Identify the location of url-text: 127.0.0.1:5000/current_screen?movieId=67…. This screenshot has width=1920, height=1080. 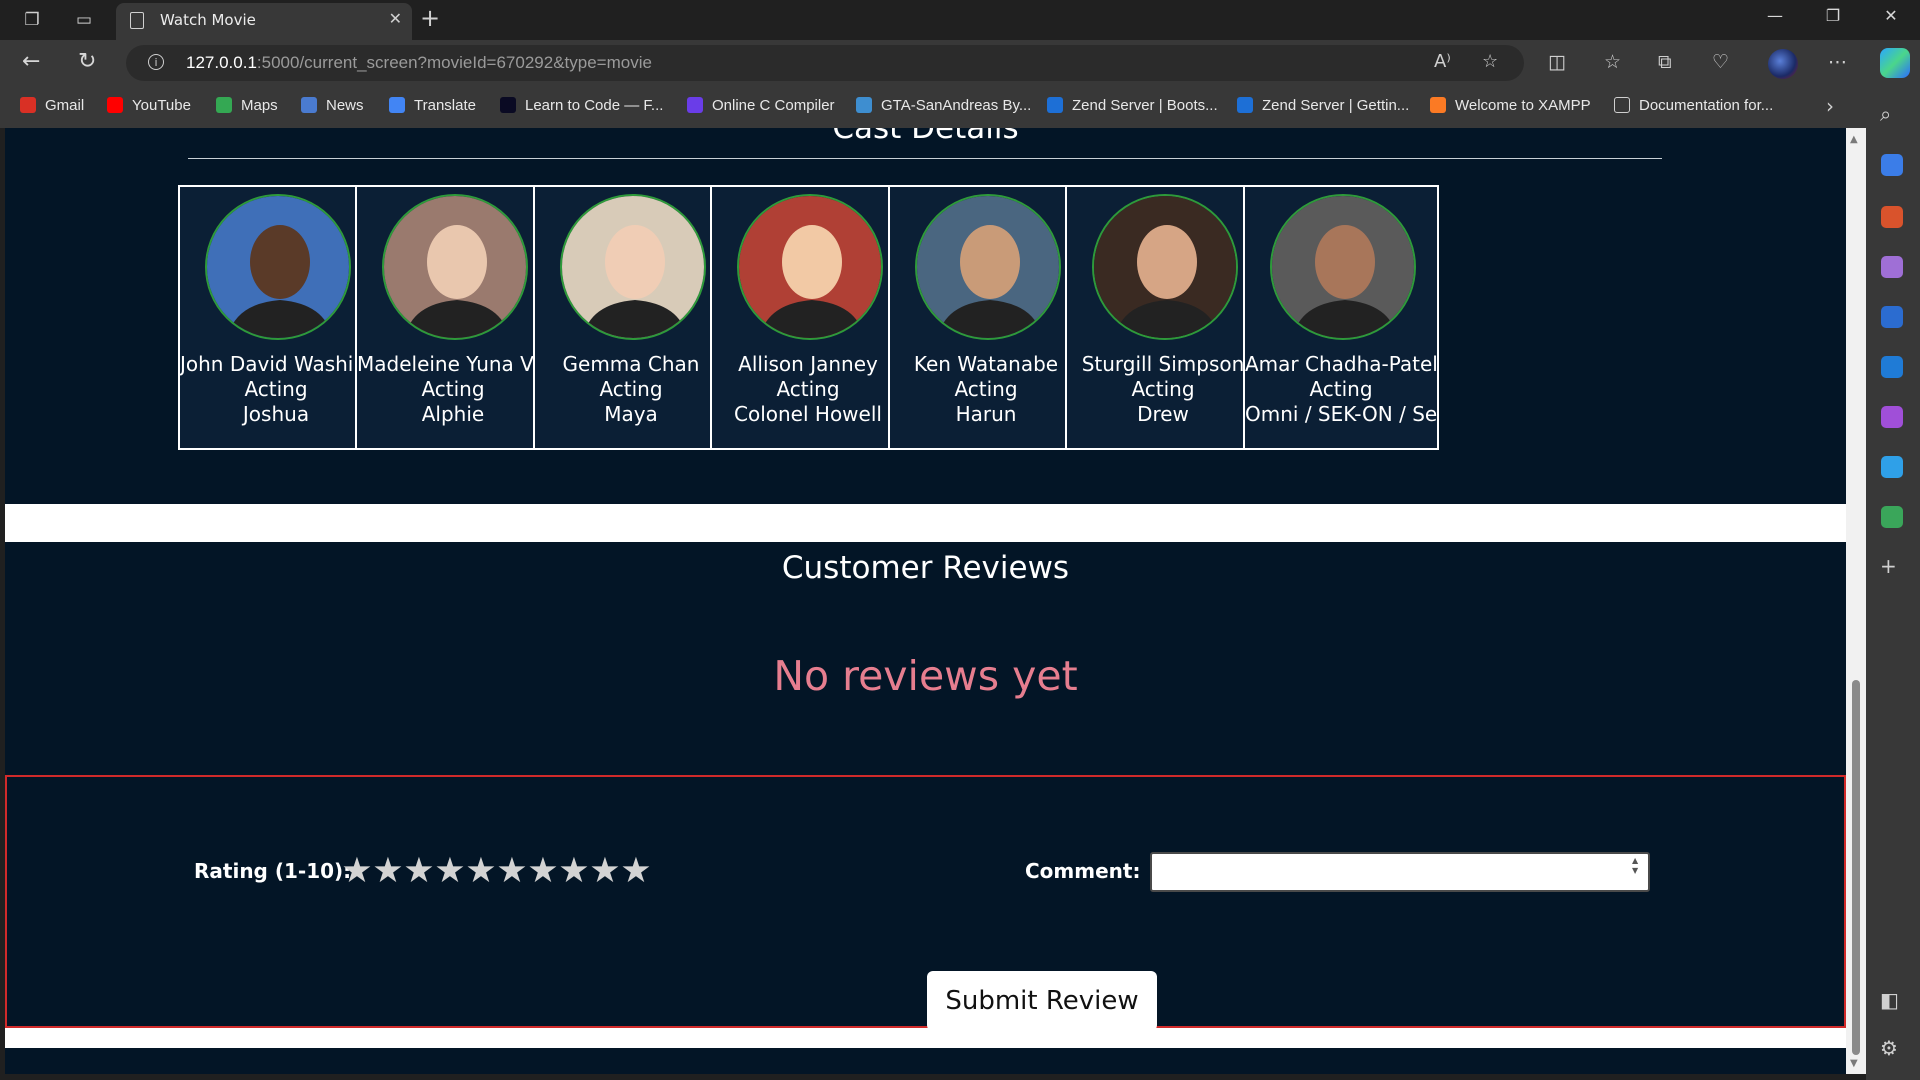
(419, 63).